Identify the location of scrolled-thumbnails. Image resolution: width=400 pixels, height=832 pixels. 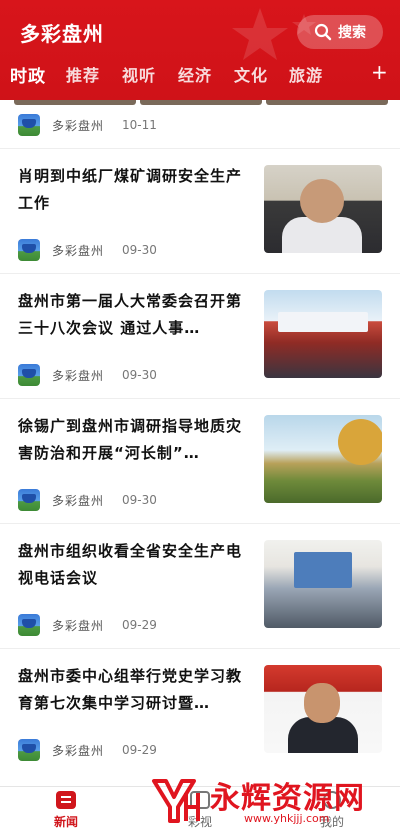
(200, 103).